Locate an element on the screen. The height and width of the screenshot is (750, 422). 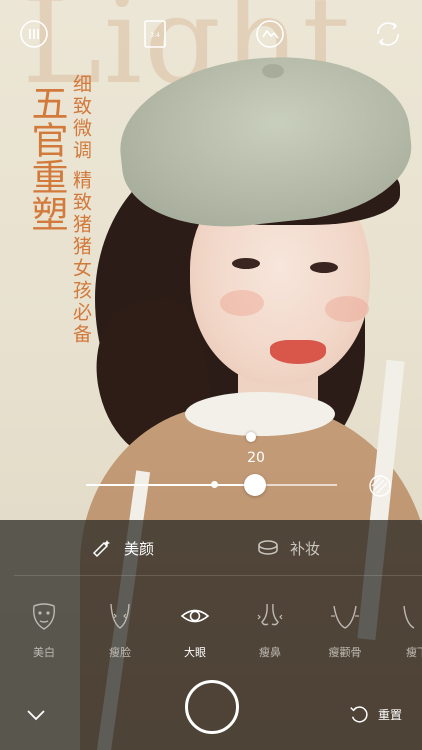
tool-whiten: 美白 is located at coordinates (44, 630).